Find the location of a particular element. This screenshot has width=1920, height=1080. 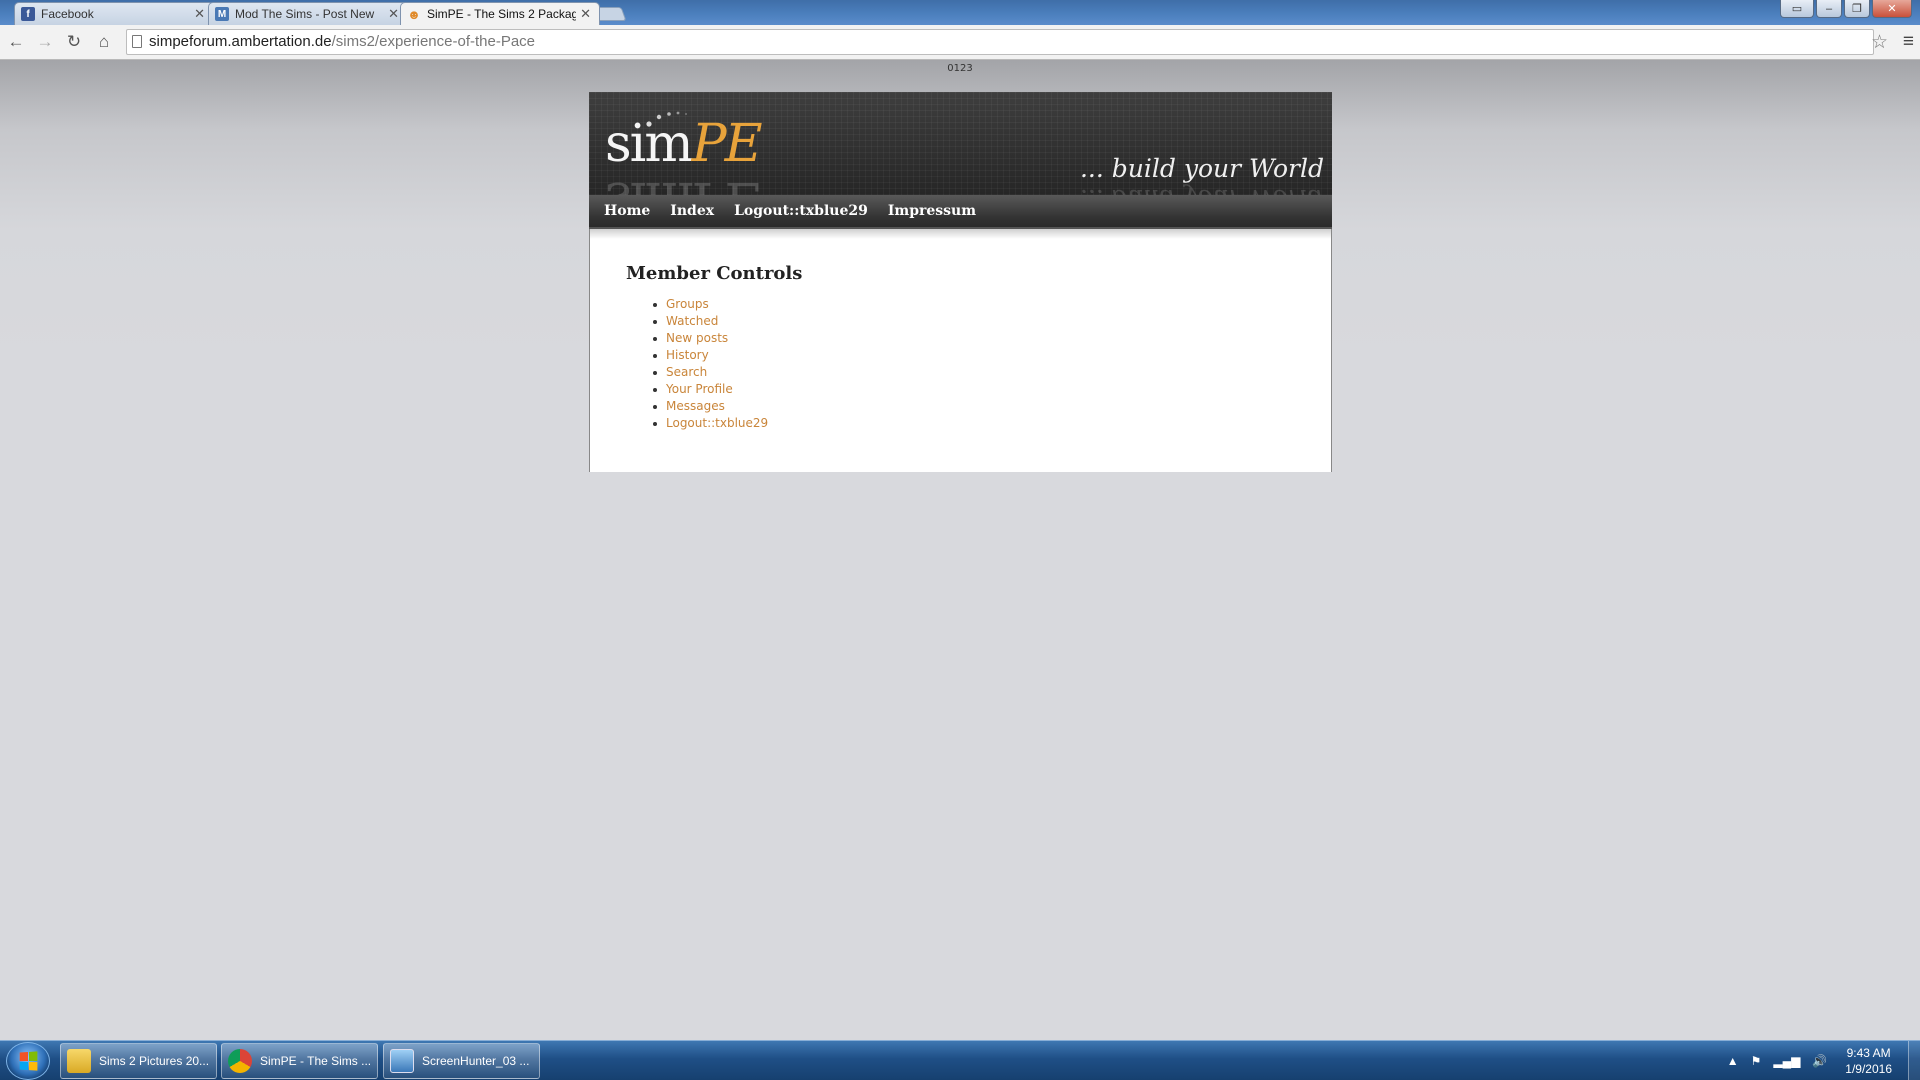

nav-index: Index is located at coordinates (692, 211).